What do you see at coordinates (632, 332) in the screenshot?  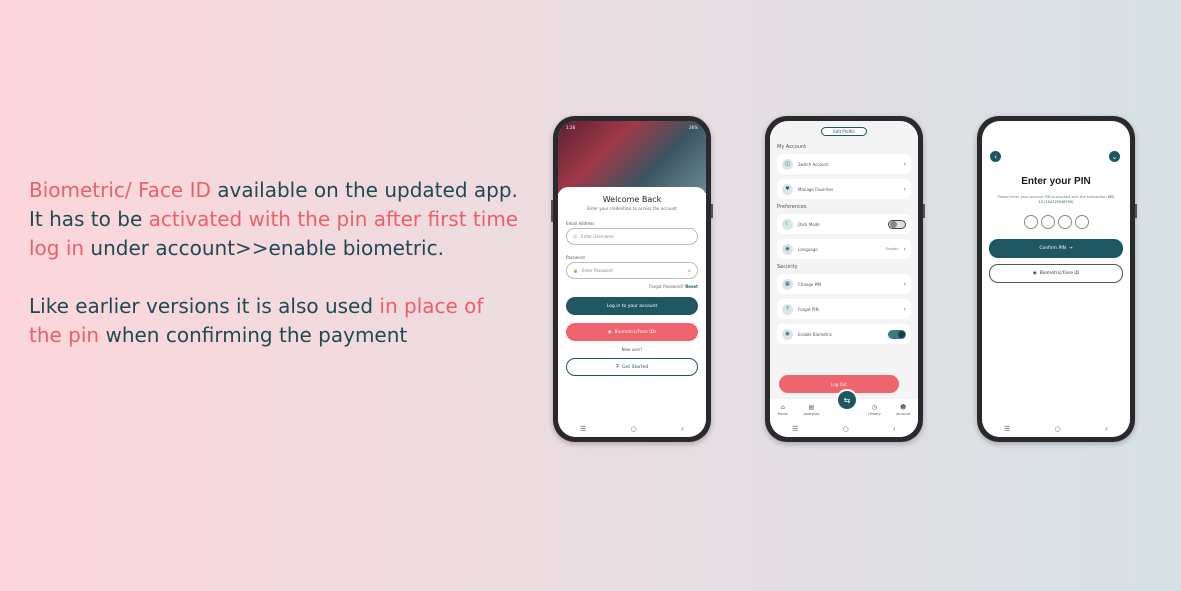 I see `biometric-login-button: ◉ Biometric/Face IDs` at bounding box center [632, 332].